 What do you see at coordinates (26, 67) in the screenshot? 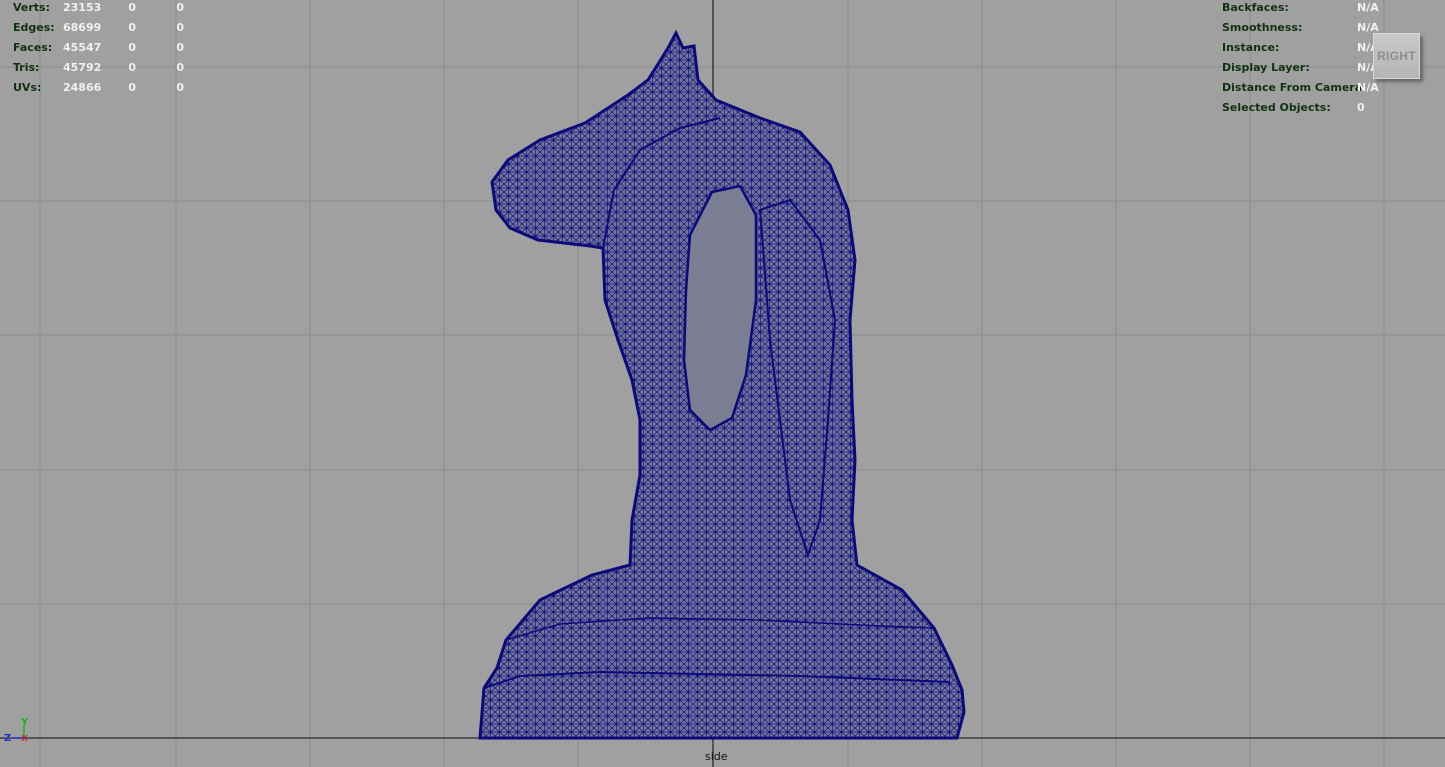
I see `hud-label: Tris:` at bounding box center [26, 67].